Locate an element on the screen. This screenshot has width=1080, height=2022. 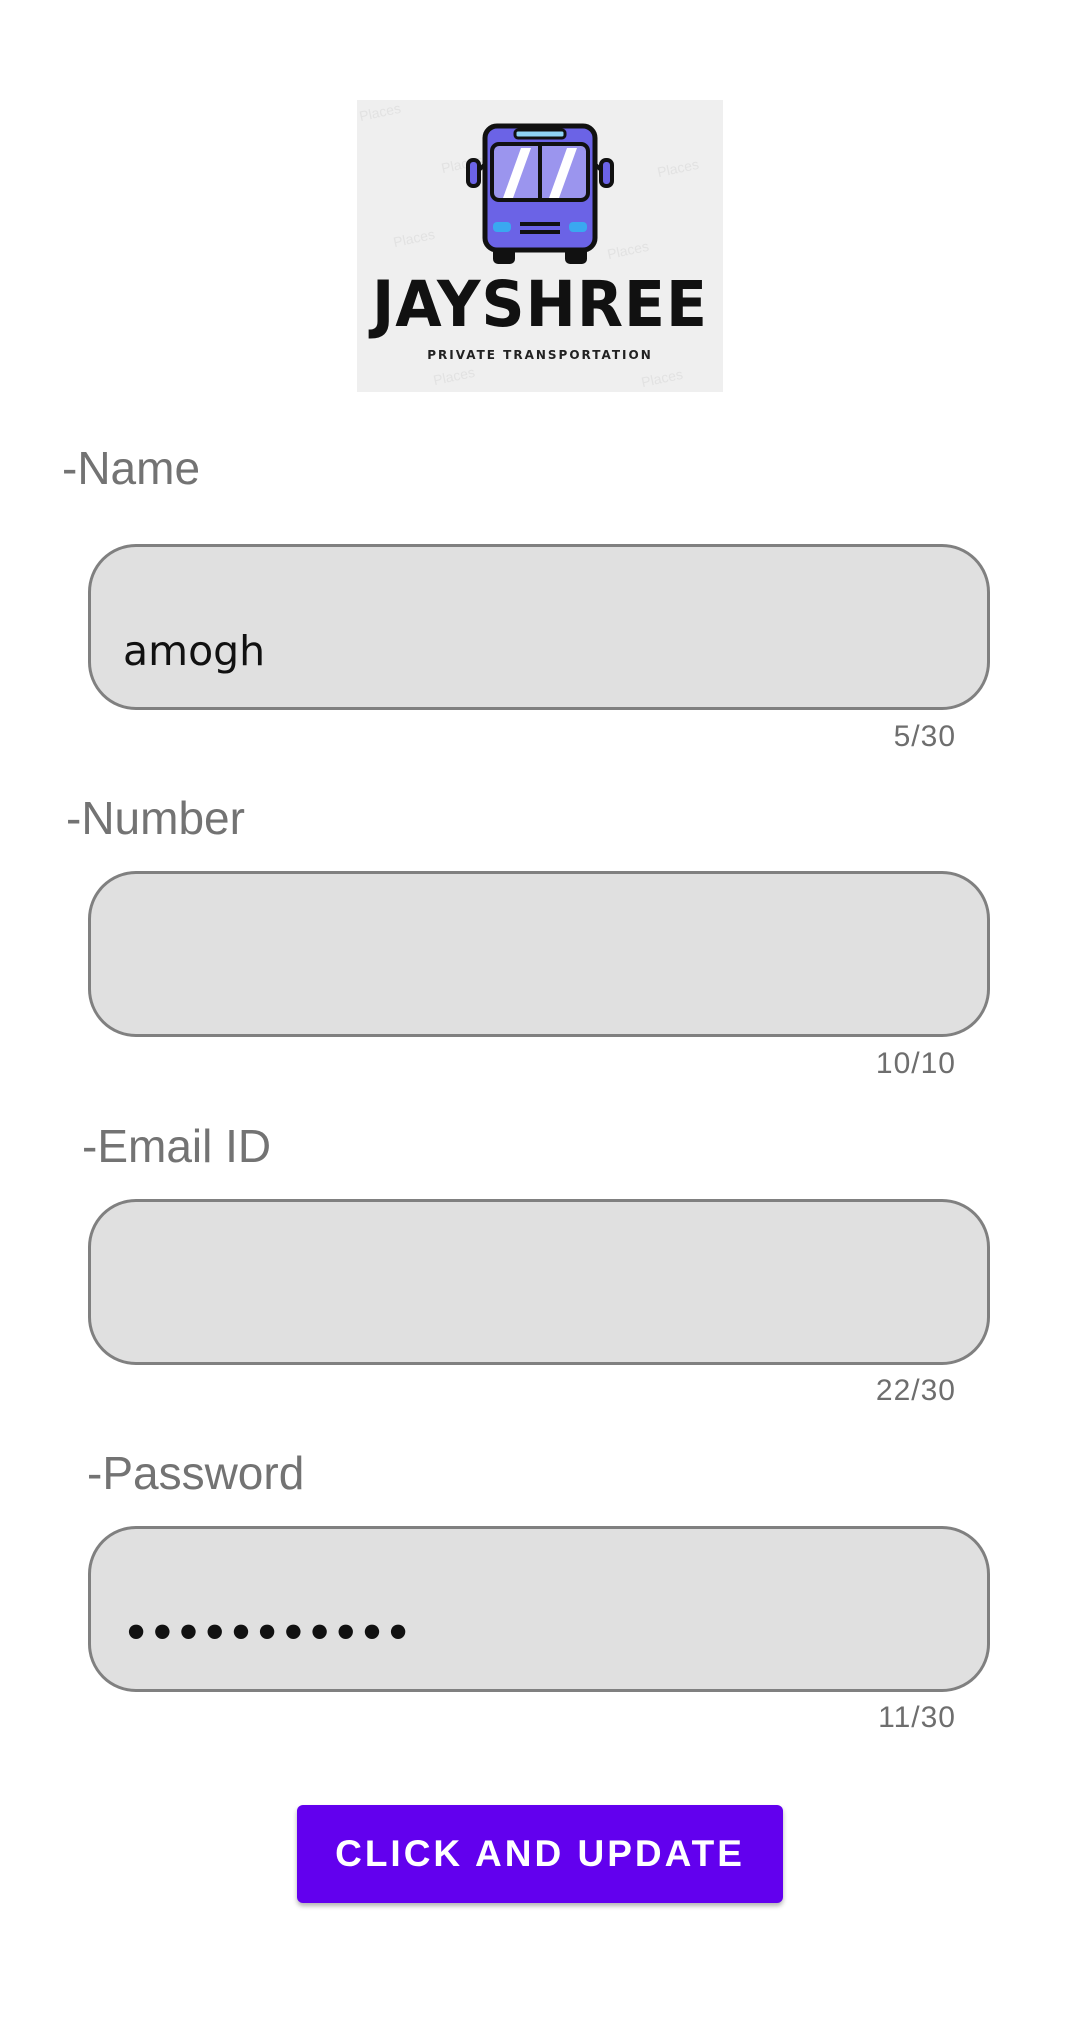
name-field: amogh is located at coordinates (539, 627).